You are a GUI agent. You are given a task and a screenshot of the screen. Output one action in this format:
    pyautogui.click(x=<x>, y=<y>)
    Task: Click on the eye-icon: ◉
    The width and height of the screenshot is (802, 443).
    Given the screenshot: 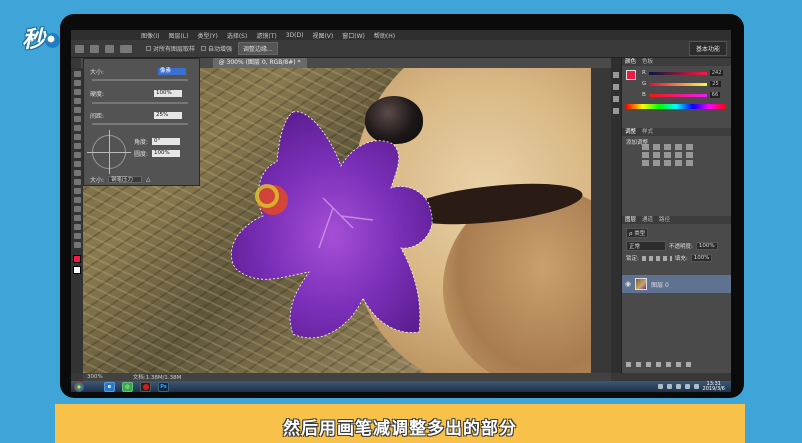 What is the action you would take?
    pyautogui.click(x=628, y=284)
    